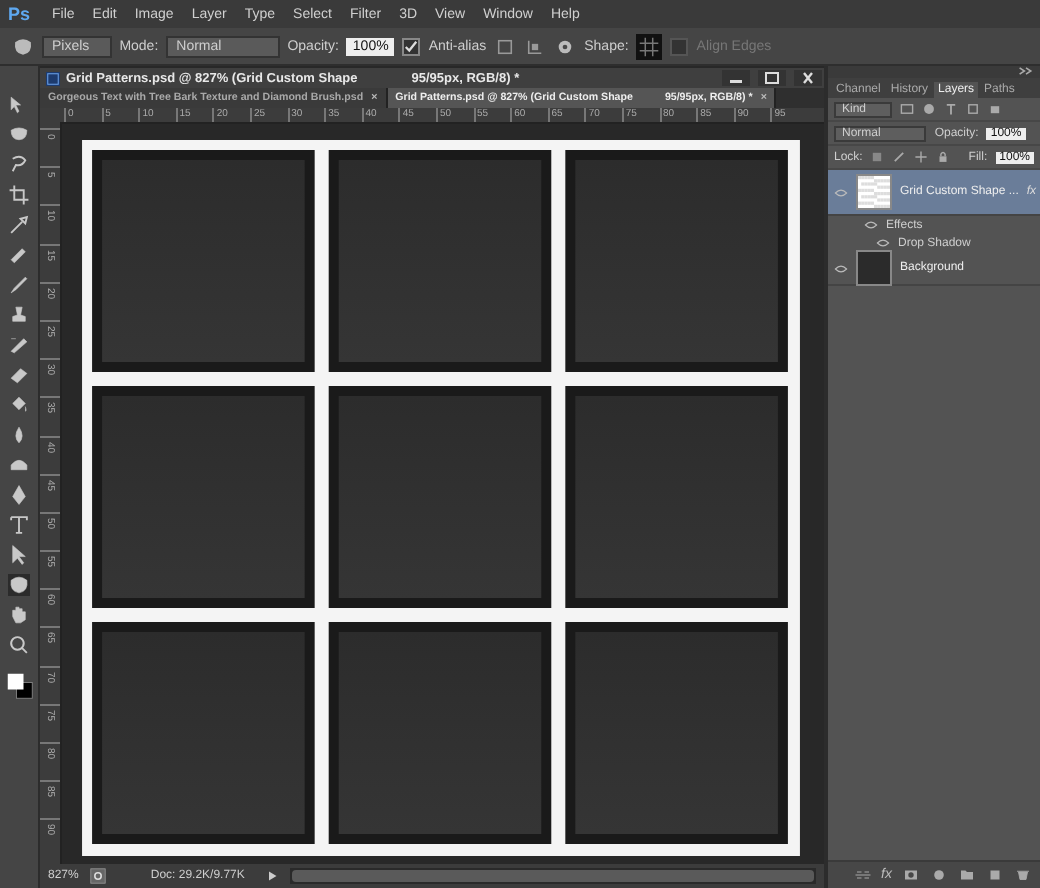 This screenshot has width=1040, height=888. What do you see at coordinates (19, 686) in the screenshot?
I see `color-swatches-icon` at bounding box center [19, 686].